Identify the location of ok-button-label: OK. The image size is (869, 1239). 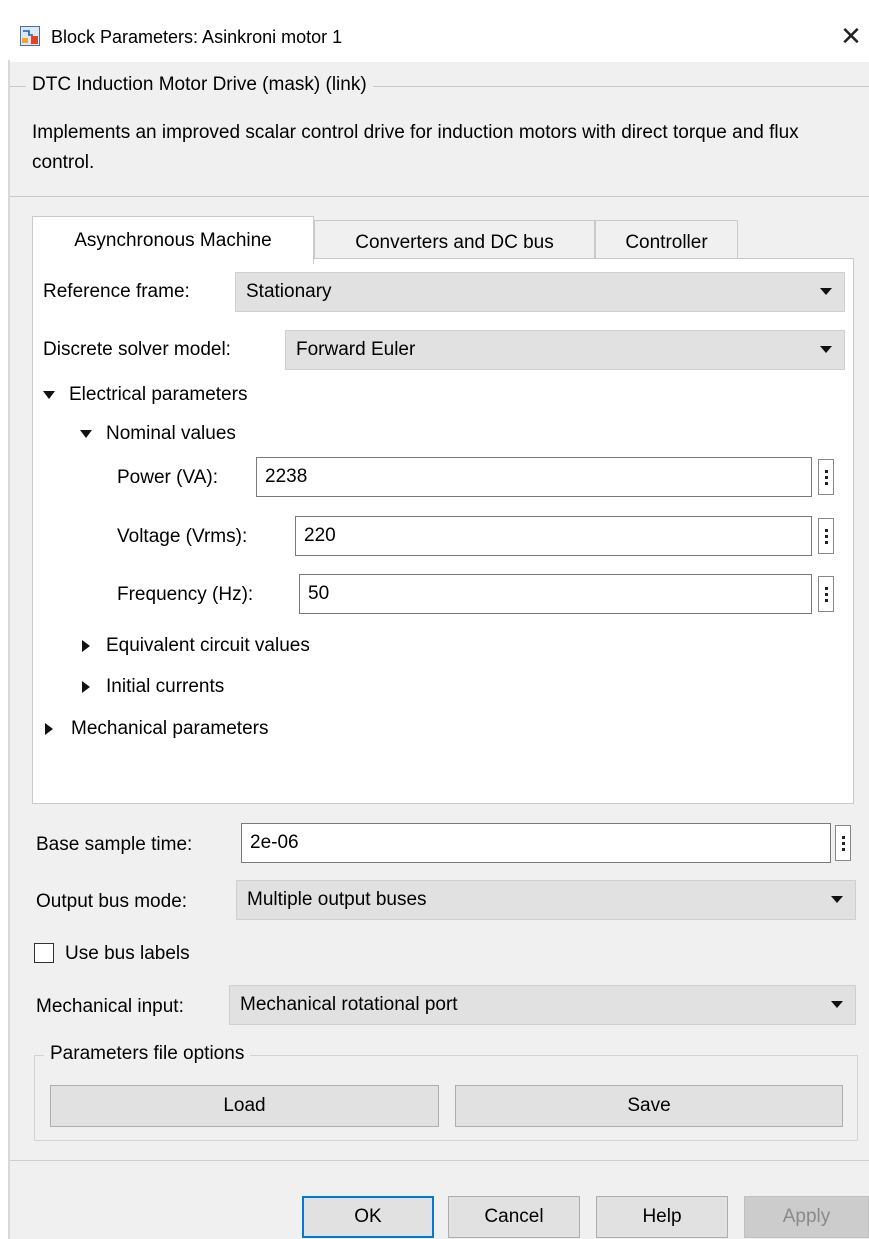
(368, 1216).